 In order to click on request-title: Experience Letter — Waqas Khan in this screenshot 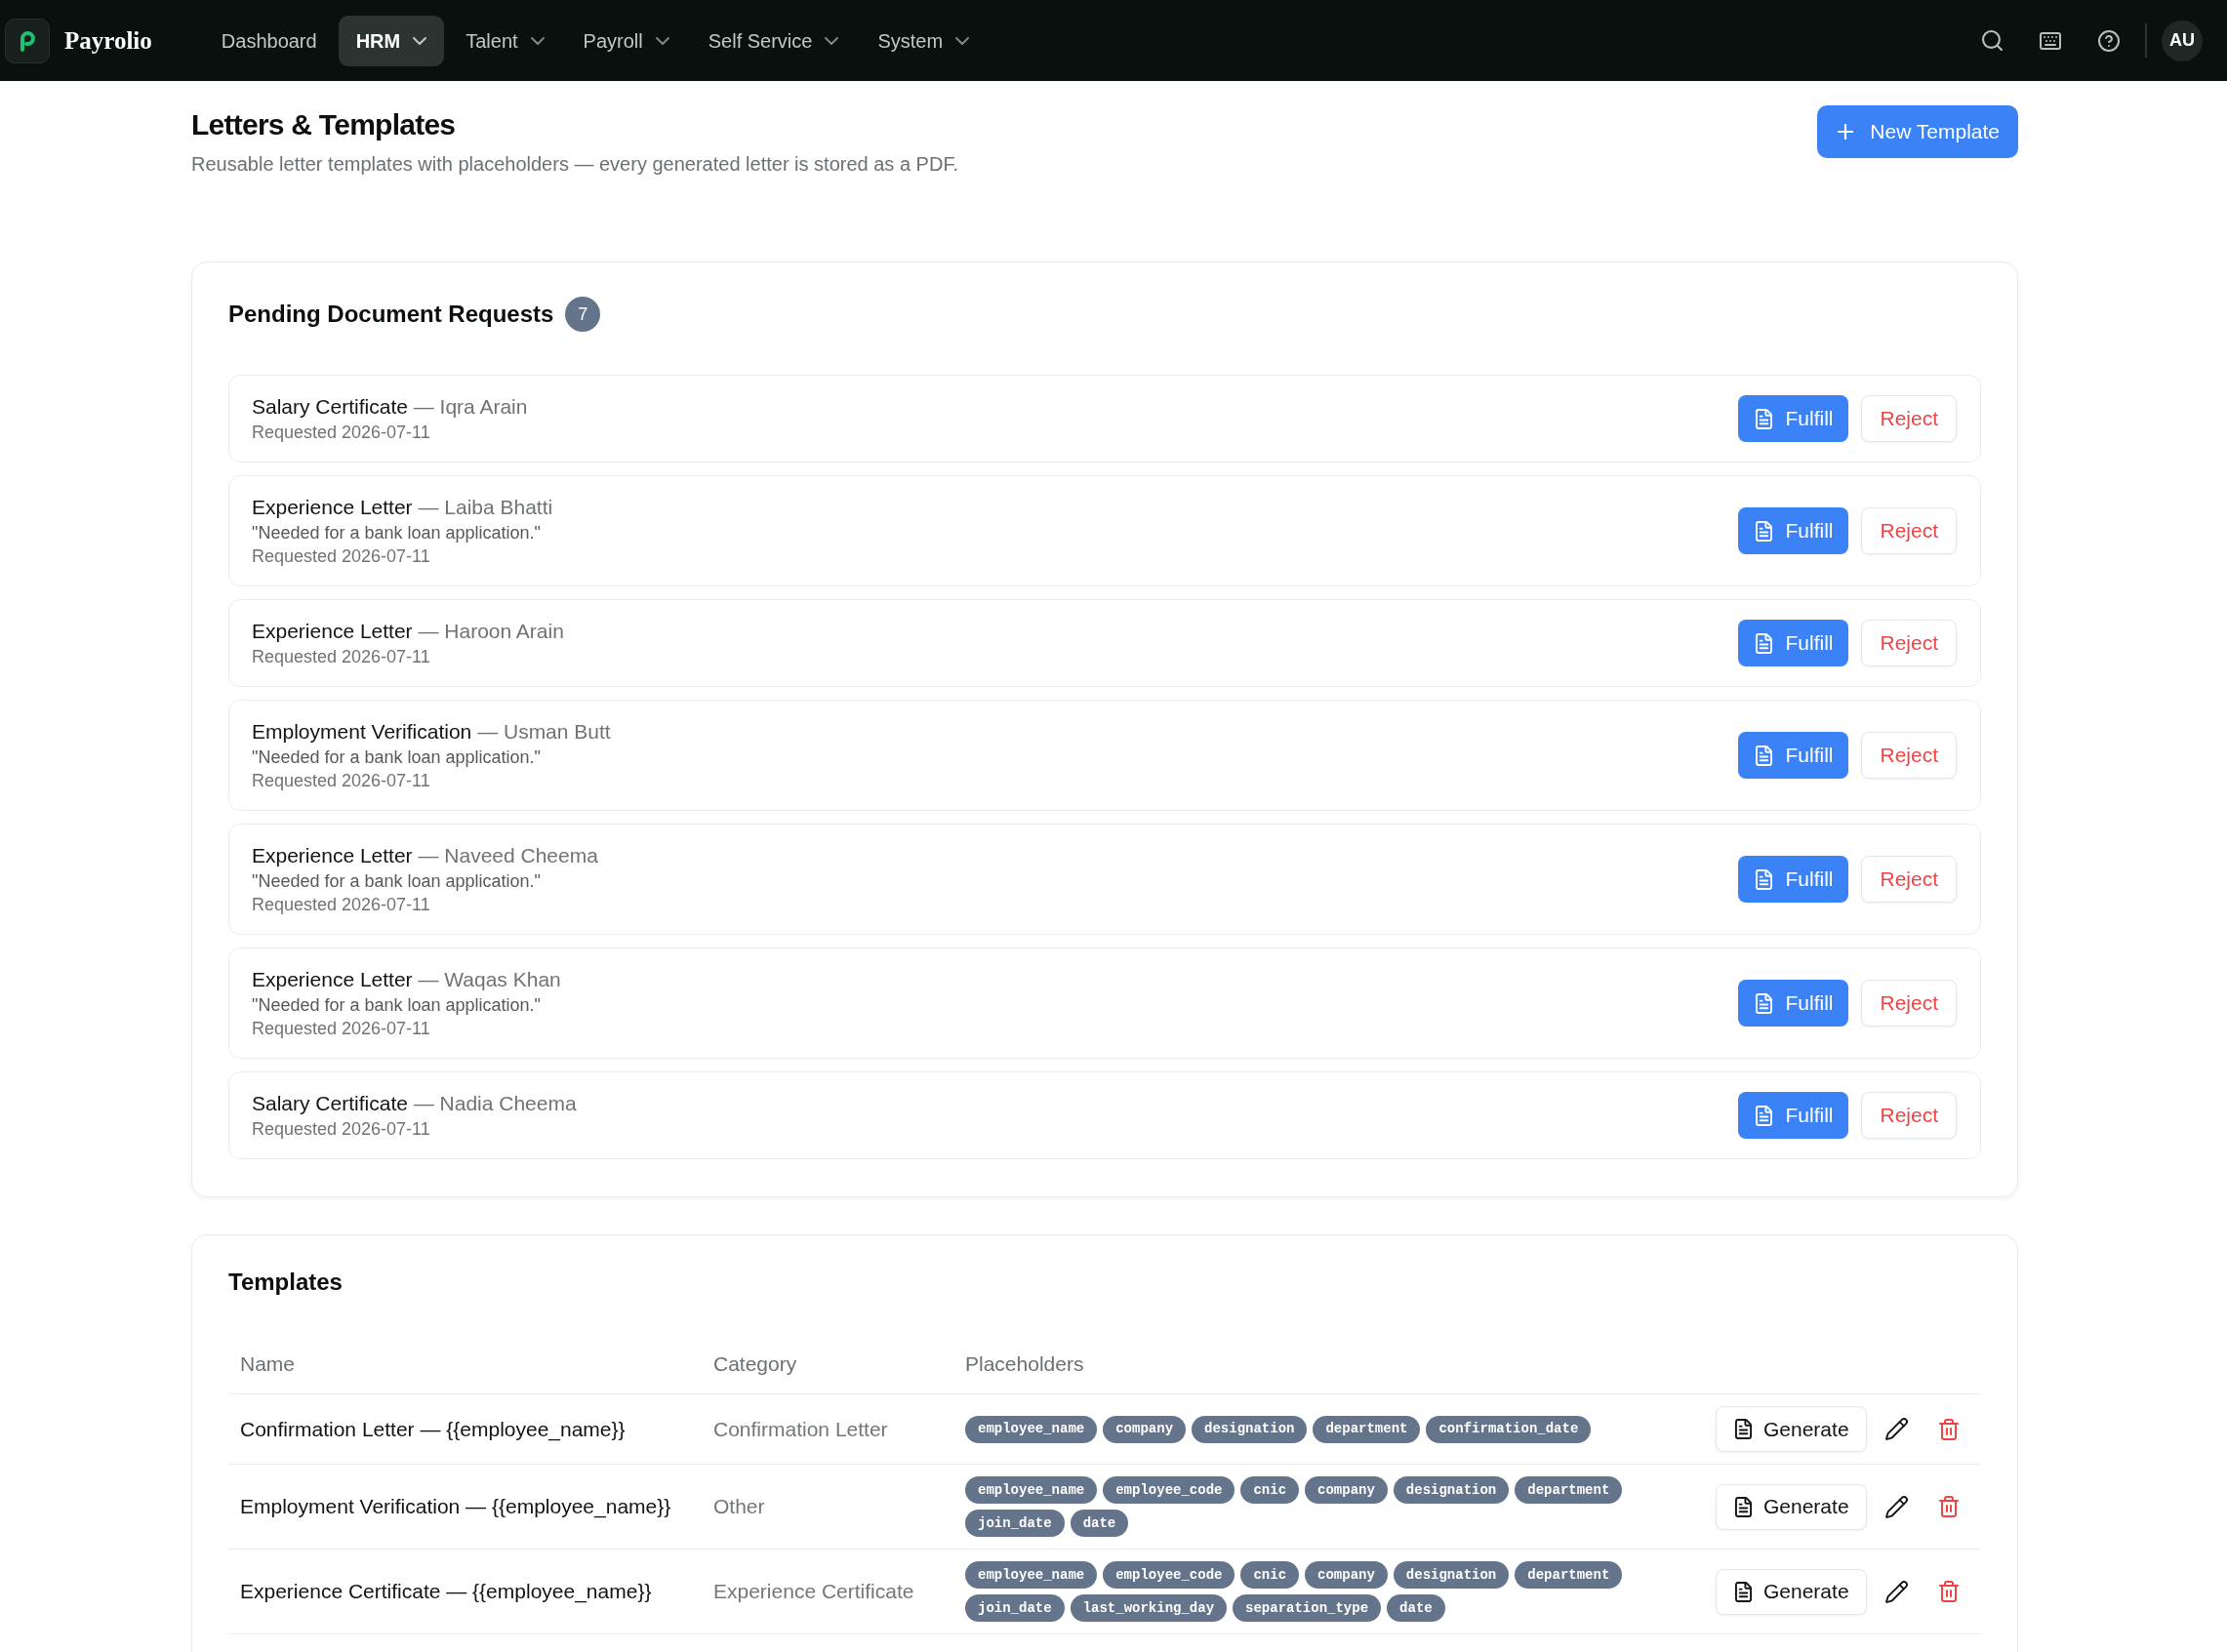, I will do `click(406, 980)`.